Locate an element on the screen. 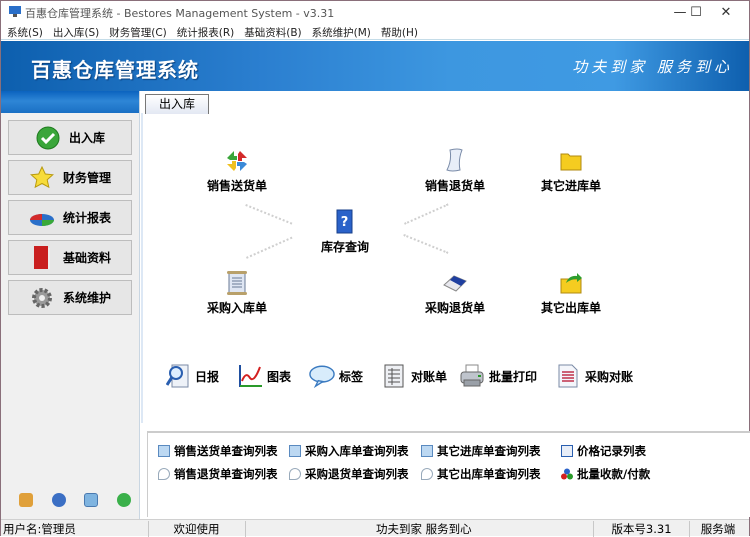 The image size is (750, 537). help-book-icon: ? is located at coordinates (345, 222).